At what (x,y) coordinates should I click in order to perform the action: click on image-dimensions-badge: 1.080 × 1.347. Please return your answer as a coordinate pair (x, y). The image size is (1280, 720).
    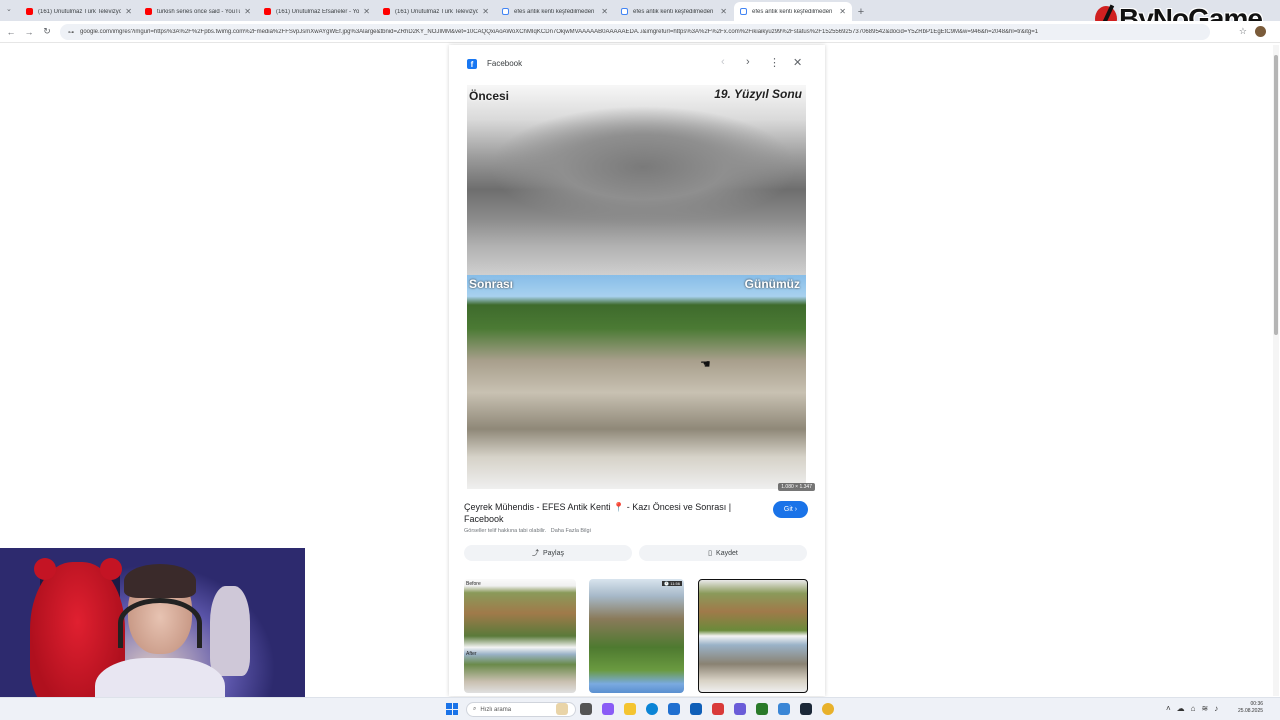
    Looking at the image, I should click on (796, 487).